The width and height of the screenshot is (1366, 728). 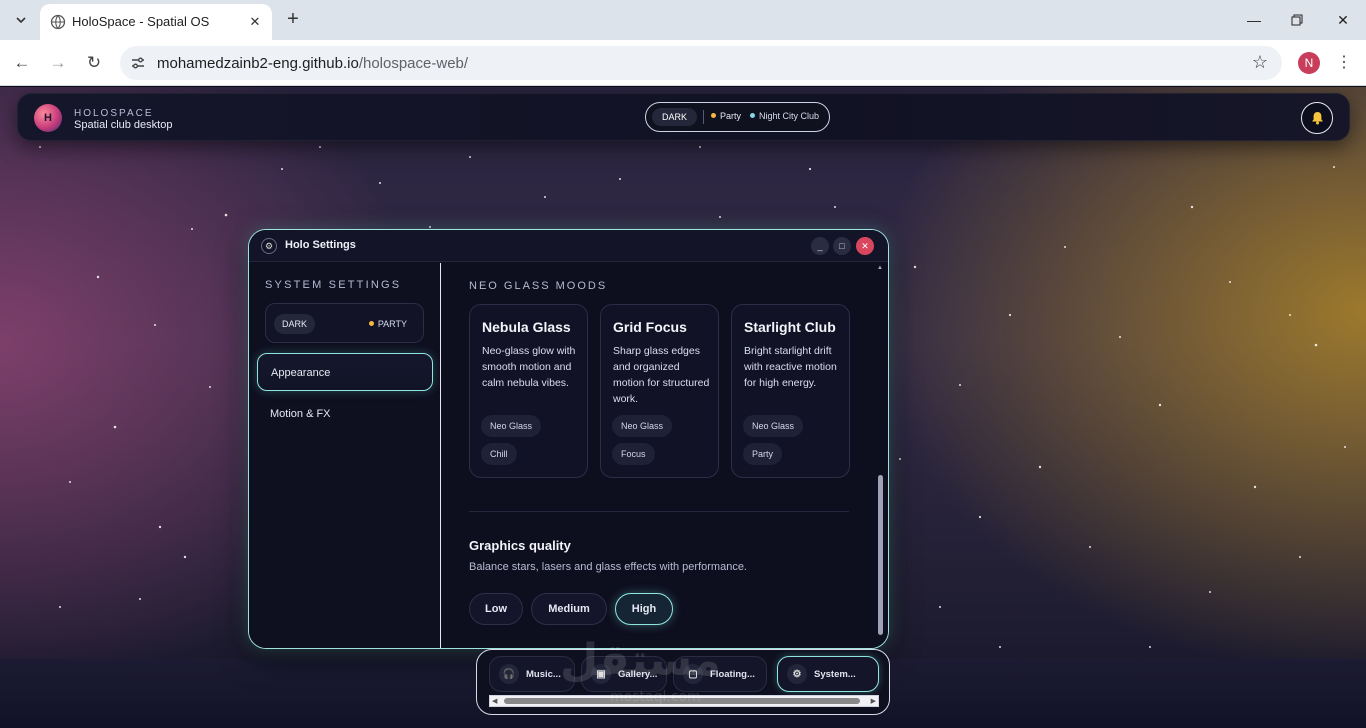 What do you see at coordinates (568, 246) in the screenshot?
I see `window-titlebar: ⚙ Holo Settings _ □ ✕` at bounding box center [568, 246].